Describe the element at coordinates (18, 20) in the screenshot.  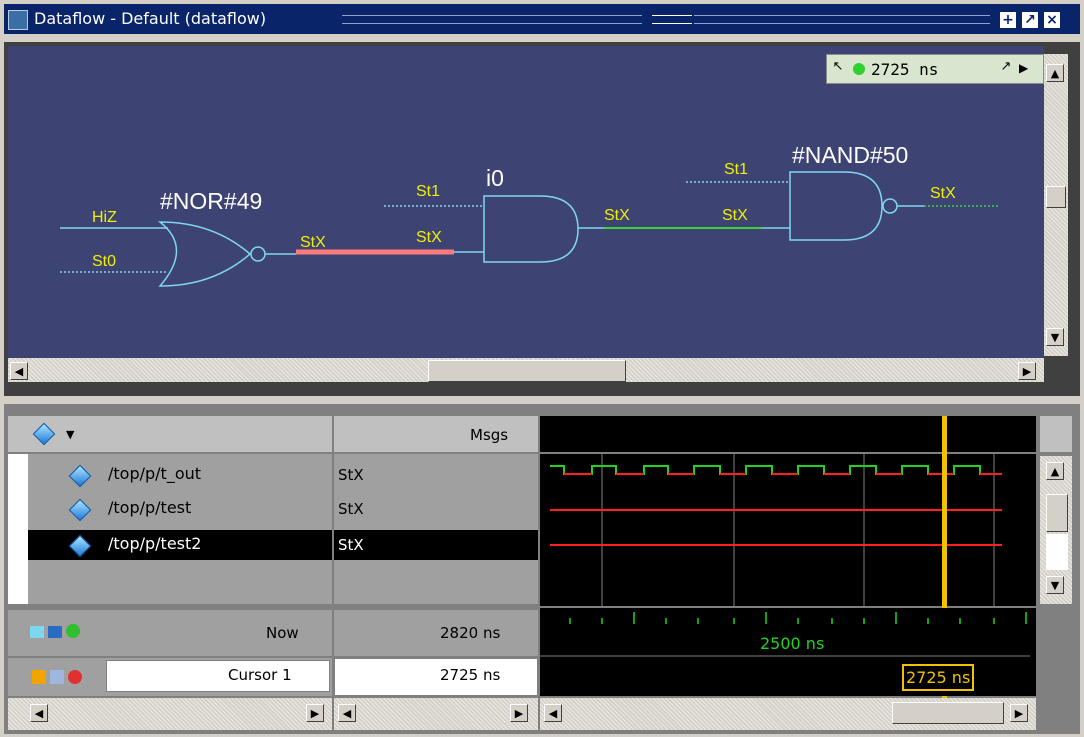
I see `dataflow-app-icon` at that location.